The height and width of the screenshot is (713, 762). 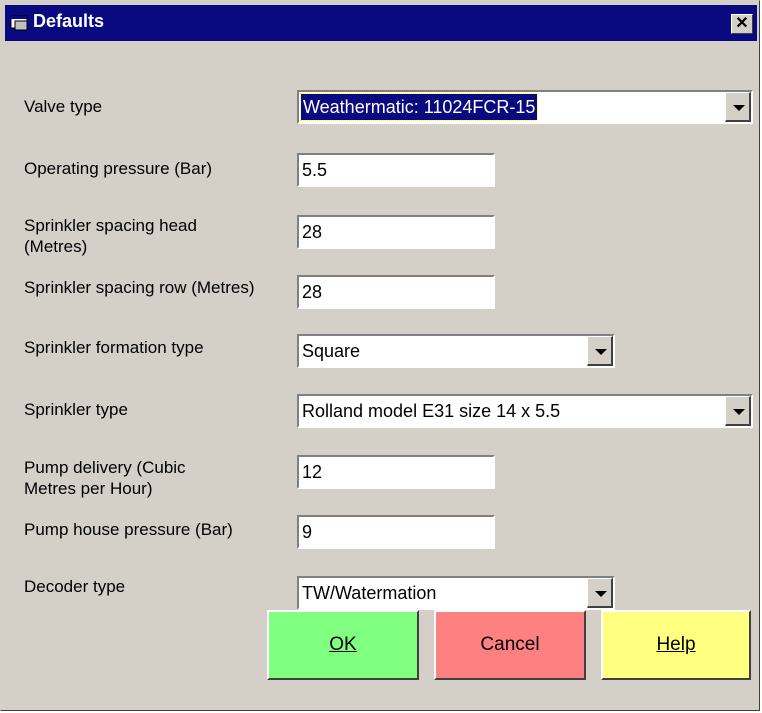 What do you see at coordinates (396, 532) in the screenshot?
I see `pump-house-pressure-input: 9` at bounding box center [396, 532].